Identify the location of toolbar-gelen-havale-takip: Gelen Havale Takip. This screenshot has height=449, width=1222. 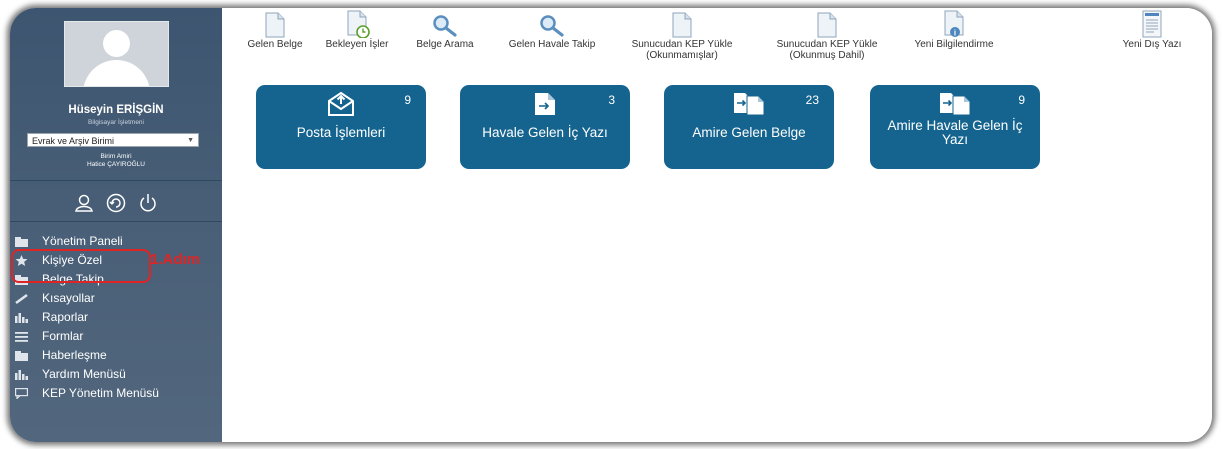
(552, 29).